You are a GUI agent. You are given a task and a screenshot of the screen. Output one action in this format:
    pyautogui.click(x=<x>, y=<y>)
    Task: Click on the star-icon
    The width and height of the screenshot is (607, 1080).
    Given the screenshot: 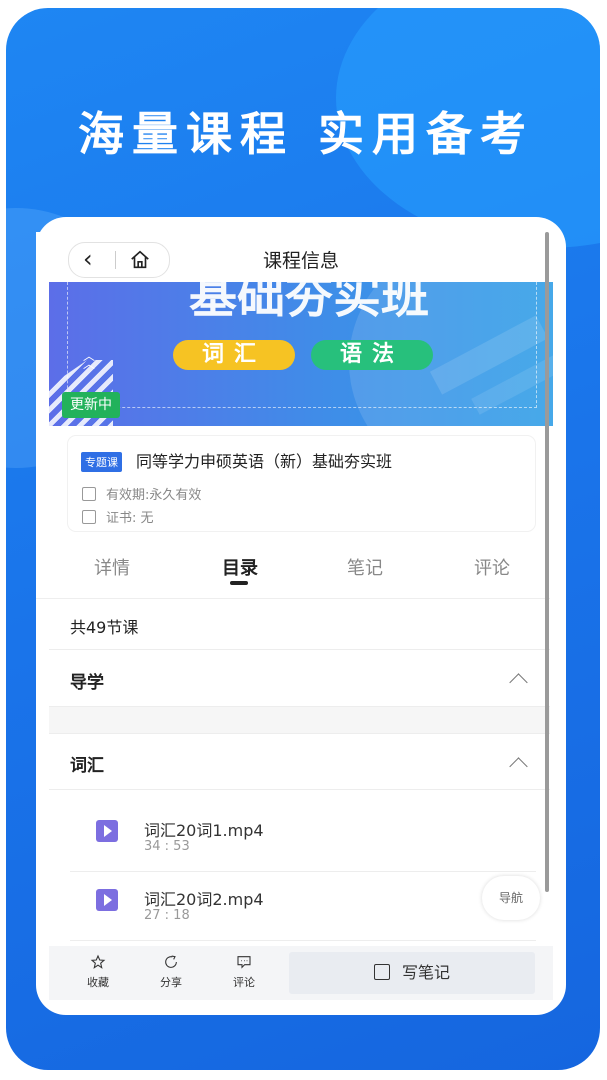 What is the action you would take?
    pyautogui.click(x=98, y=961)
    